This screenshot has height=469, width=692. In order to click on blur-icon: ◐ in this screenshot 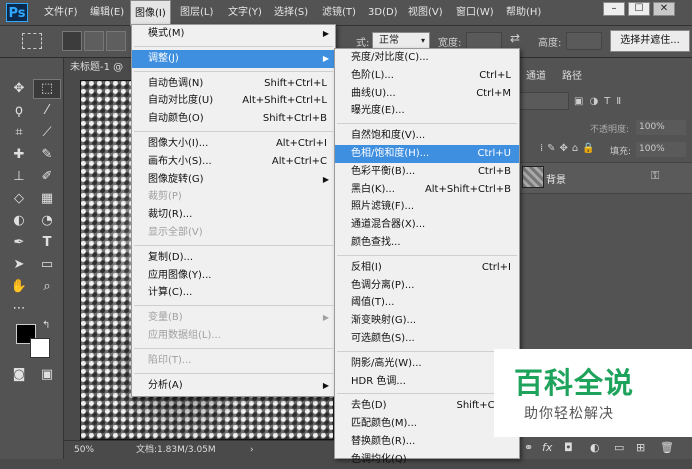, I will do `click(19, 221)`.